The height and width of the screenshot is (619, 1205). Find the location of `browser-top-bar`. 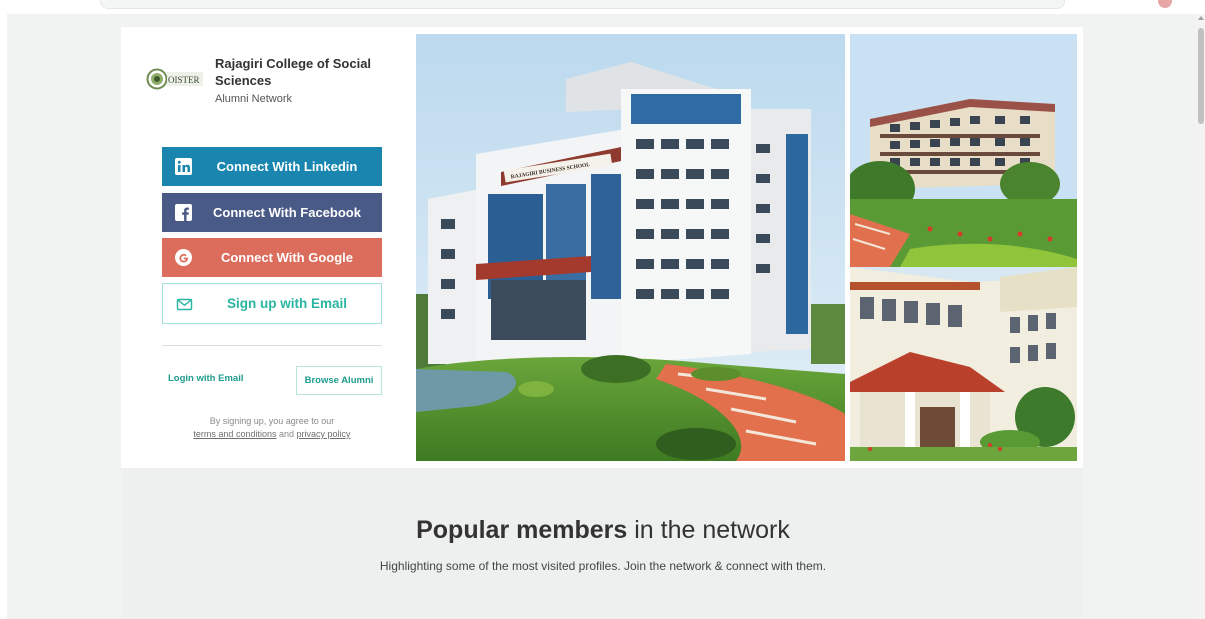

browser-top-bar is located at coordinates (602, 7).